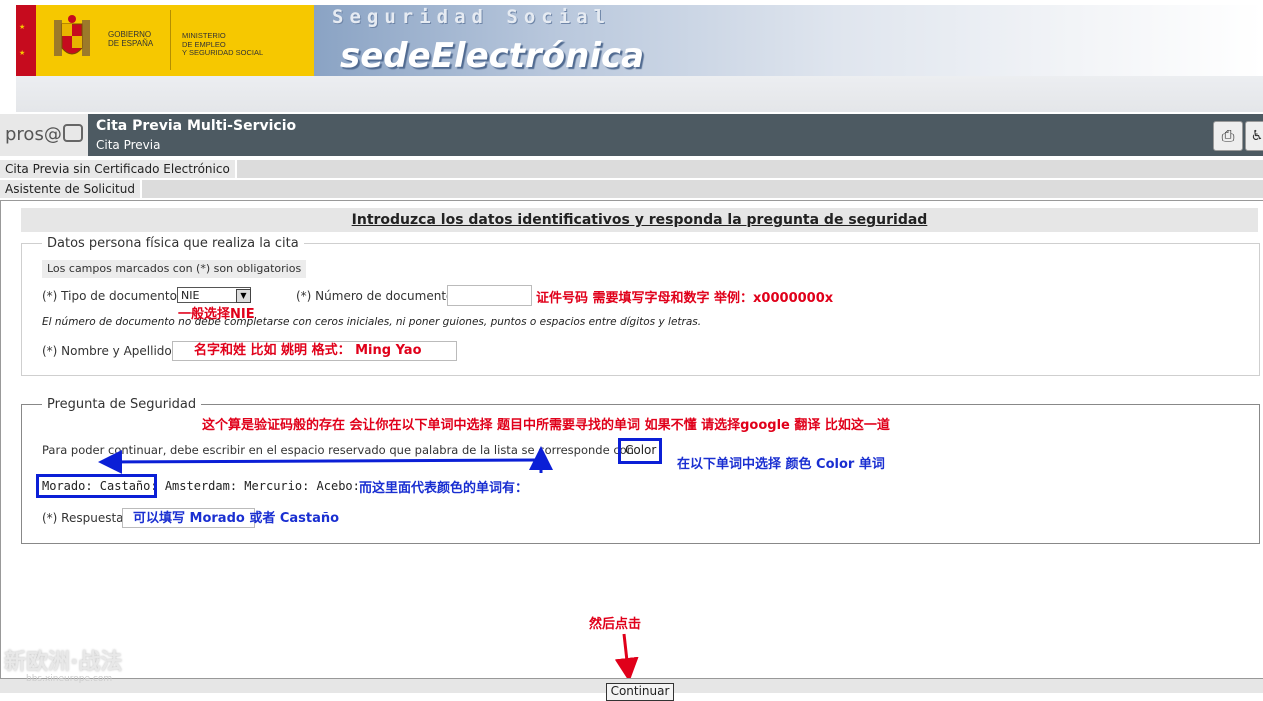  I want to click on annotation-arrows, so click(368, 564).